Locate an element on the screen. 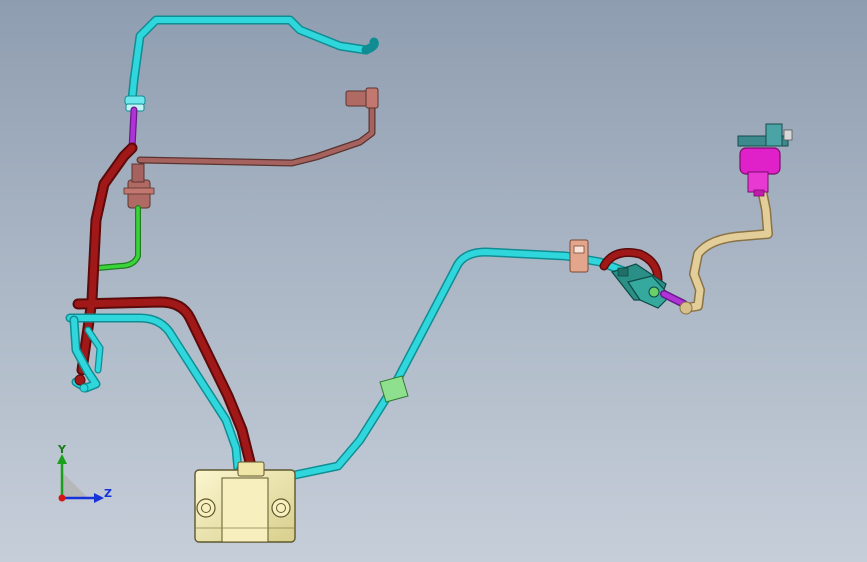  purple-hose-segment is located at coordinates (133, 129).